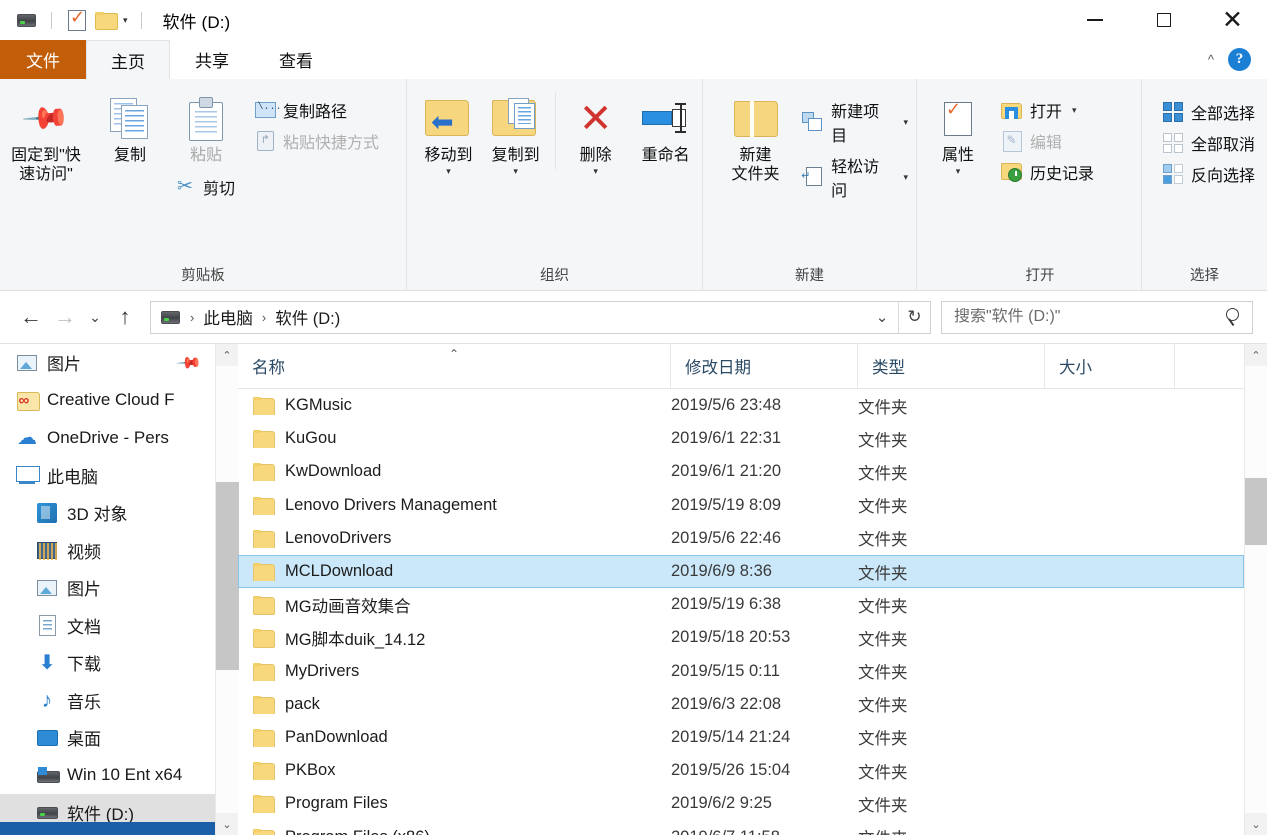 The width and height of the screenshot is (1267, 835). Describe the element at coordinates (540, 317) in the screenshot. I see `breadcrumb: › 此电脑 › 软件 (D:) ⌄ ↻` at that location.